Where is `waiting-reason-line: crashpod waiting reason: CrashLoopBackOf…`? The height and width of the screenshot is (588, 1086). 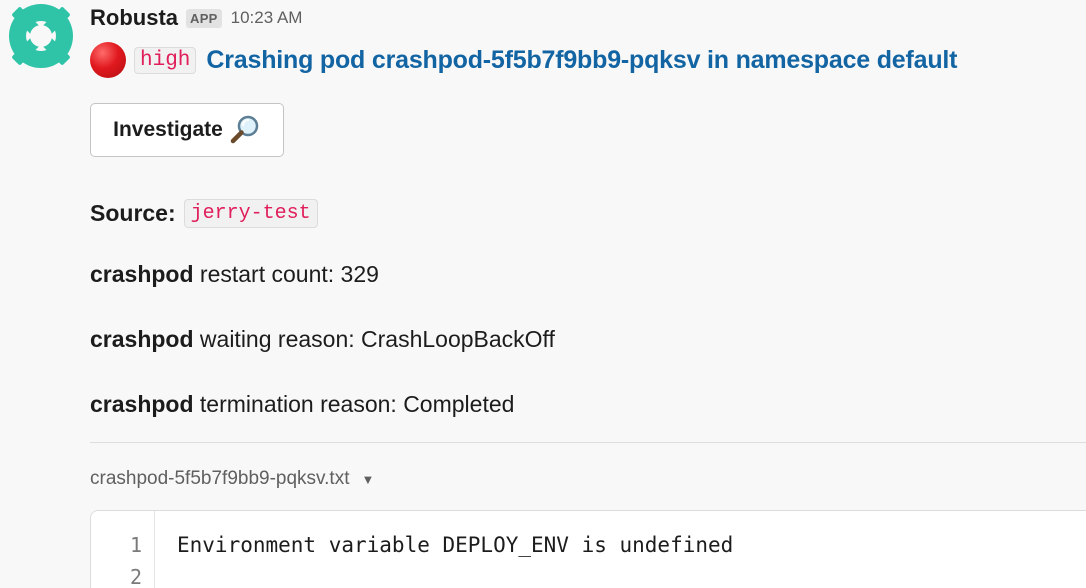 waiting-reason-line: crashpod waiting reason: CrashLoopBackOf… is located at coordinates (322, 339).